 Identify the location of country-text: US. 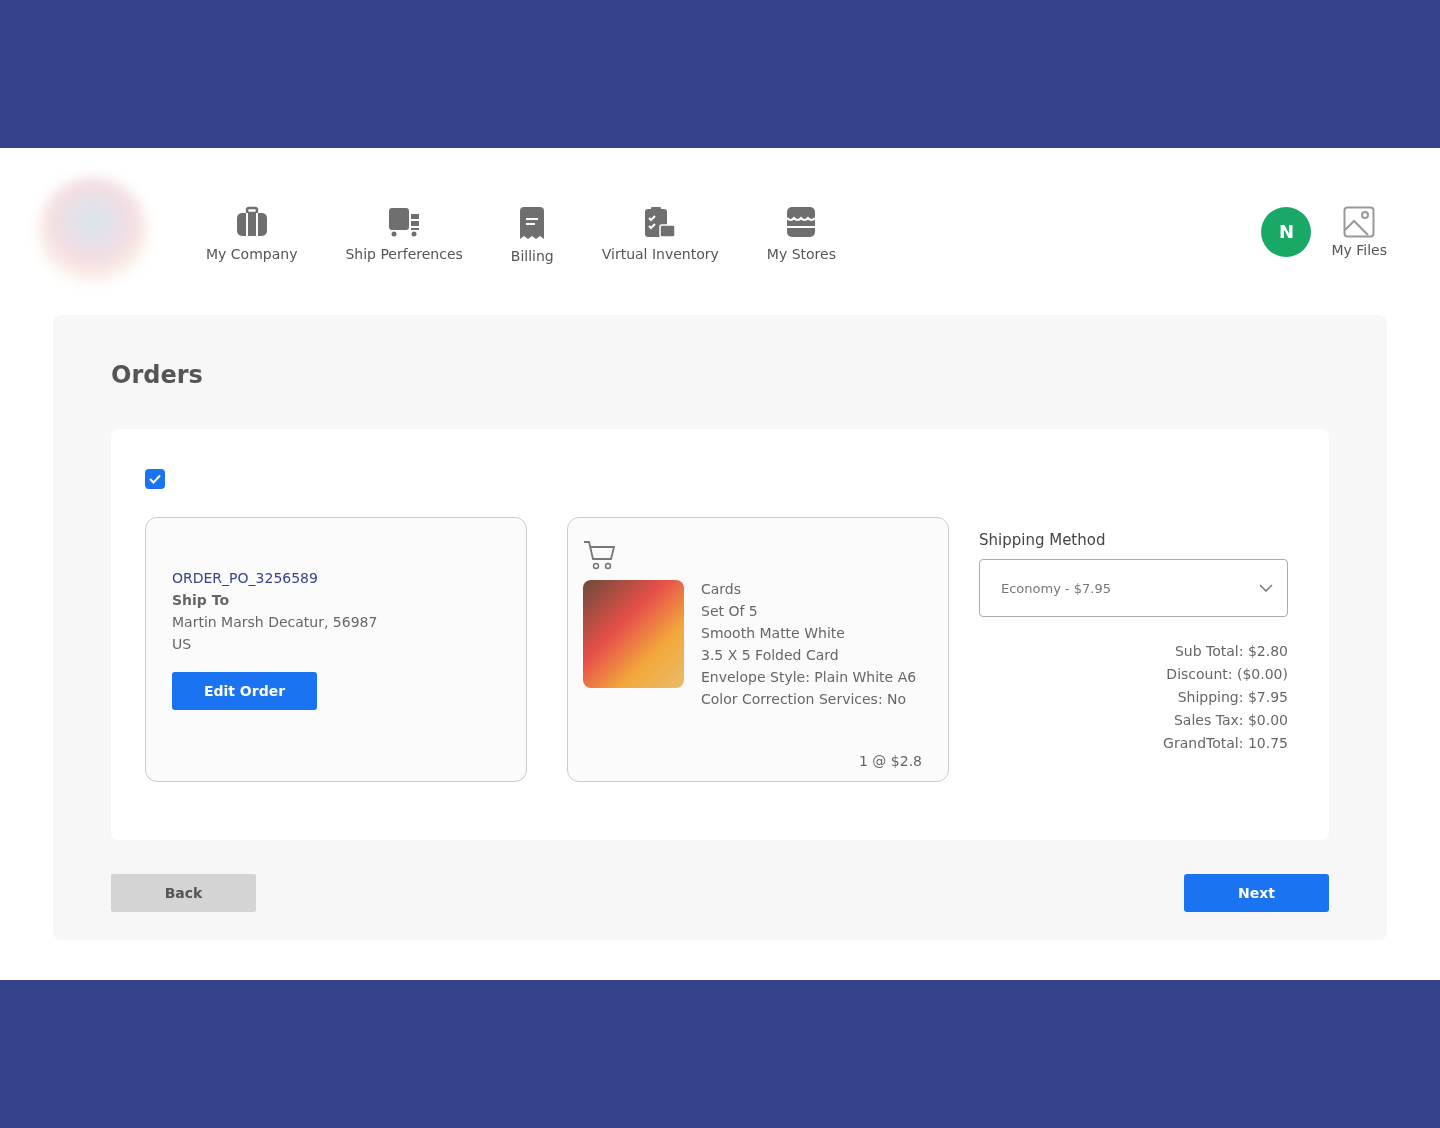
(182, 644).